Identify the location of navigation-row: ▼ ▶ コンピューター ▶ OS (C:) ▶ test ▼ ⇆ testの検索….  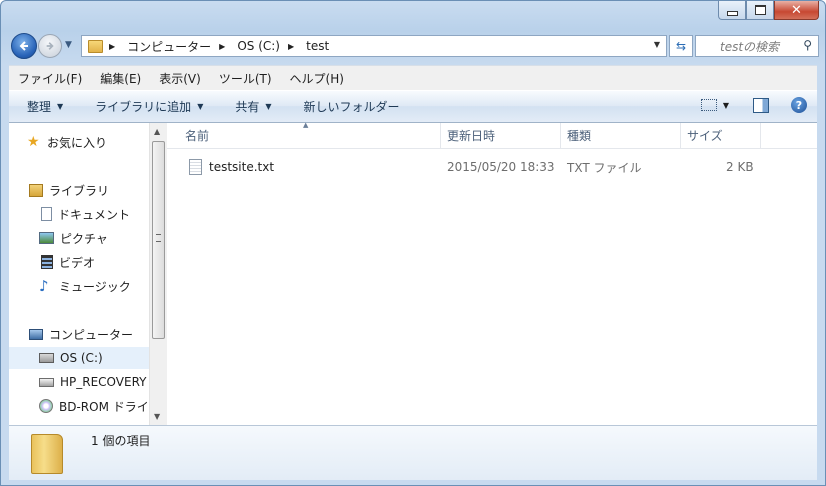
(414, 46).